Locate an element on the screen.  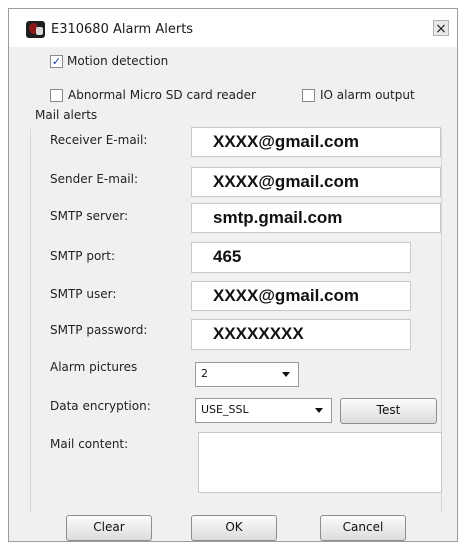
mail-alerts-group-label: Mail alerts is located at coordinates (66, 115).